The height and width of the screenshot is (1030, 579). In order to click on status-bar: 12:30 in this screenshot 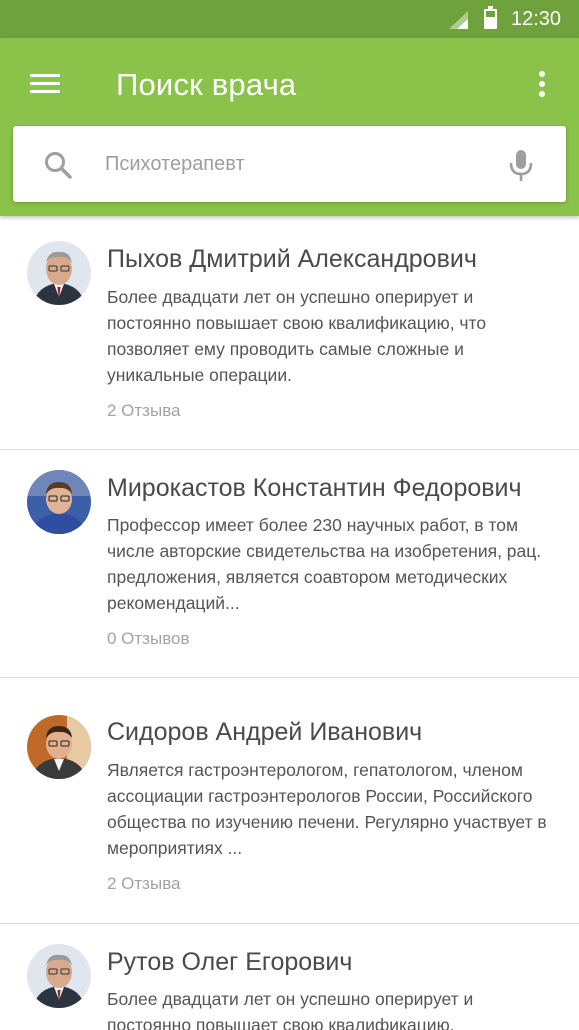, I will do `click(289, 19)`.